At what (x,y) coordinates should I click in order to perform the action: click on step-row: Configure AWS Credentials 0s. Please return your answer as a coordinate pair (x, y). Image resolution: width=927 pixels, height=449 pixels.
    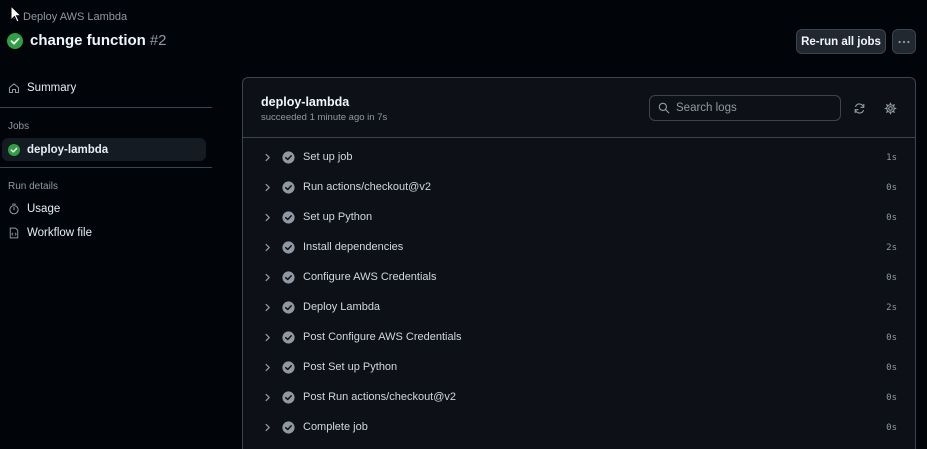
    Looking at the image, I should click on (579, 278).